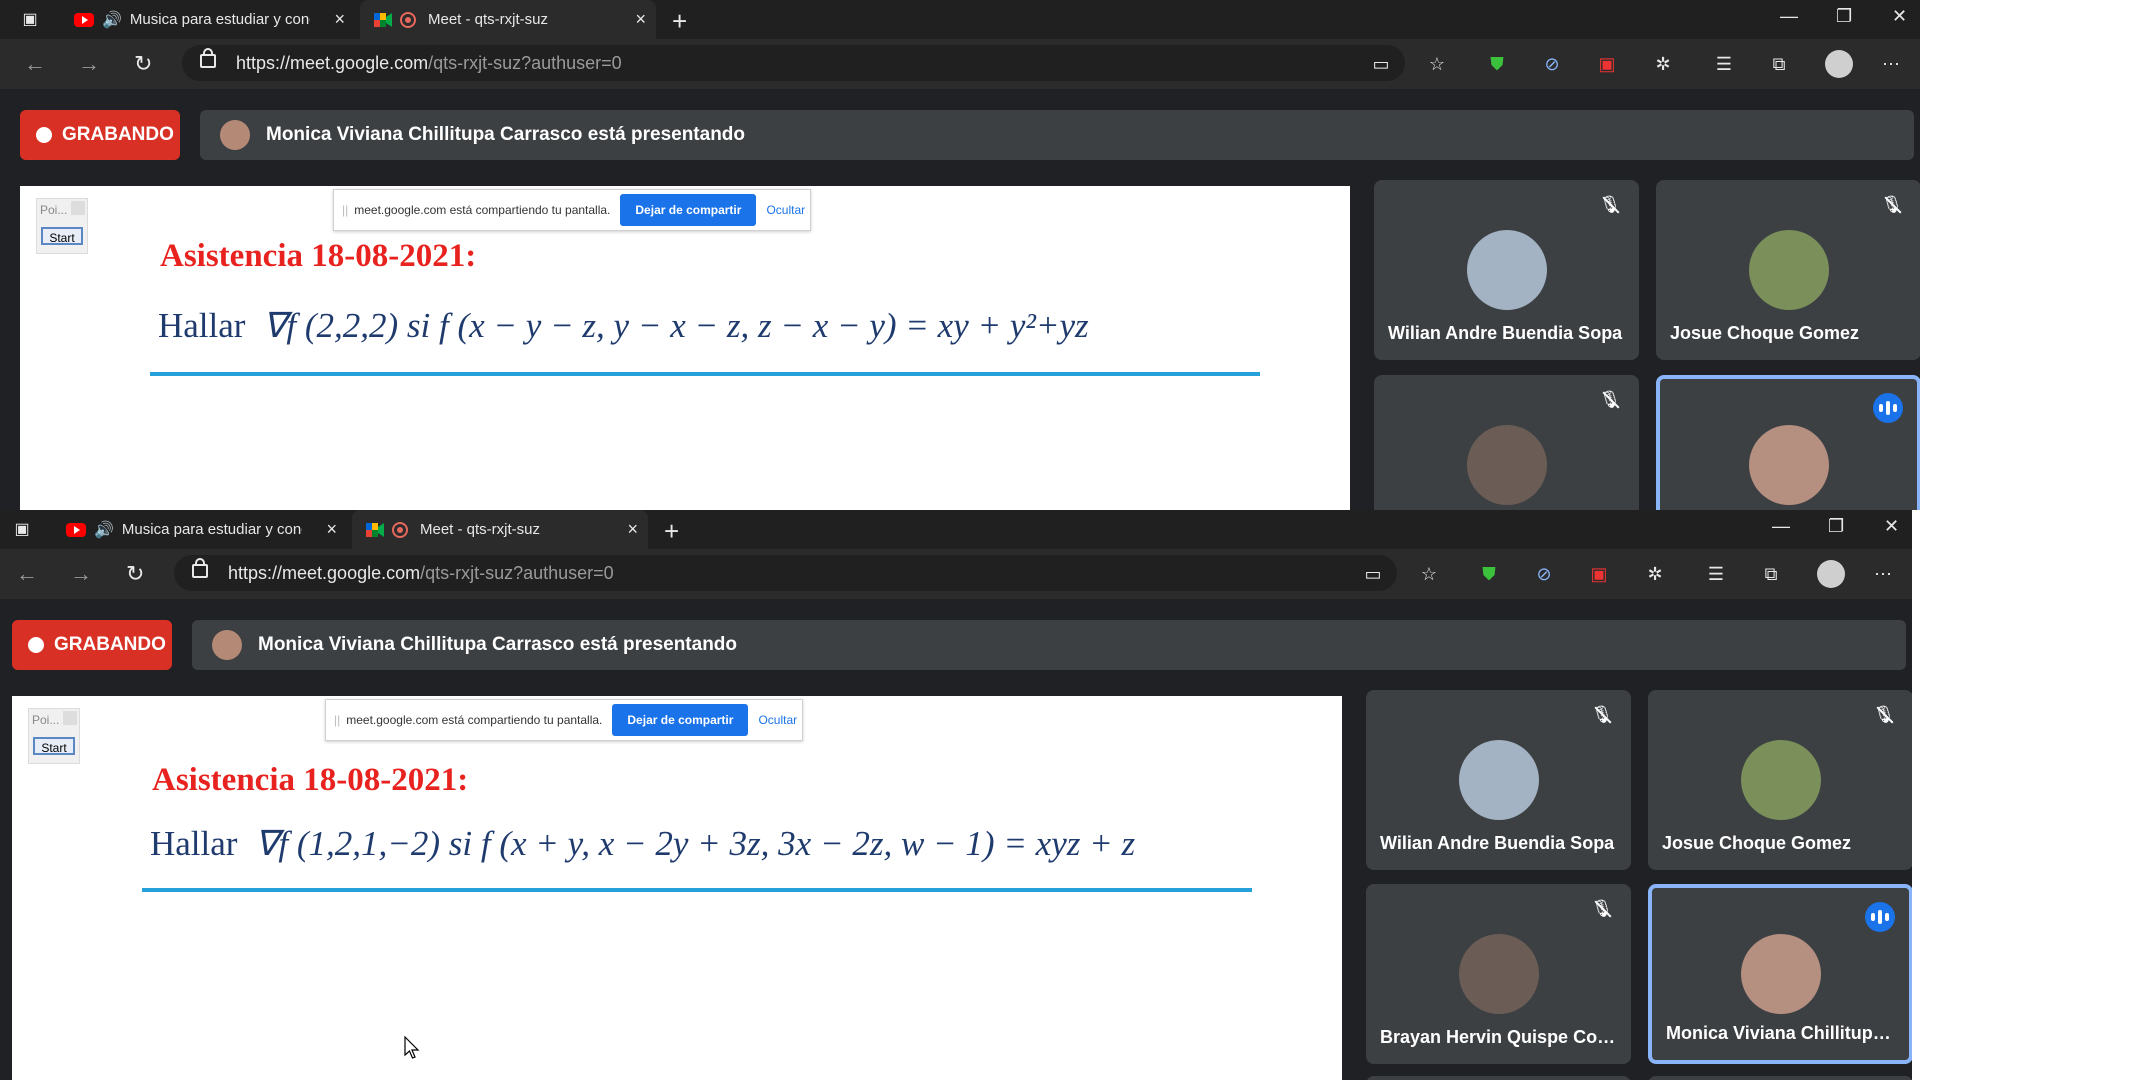  I want to click on youtube-icon, so click(84, 19).